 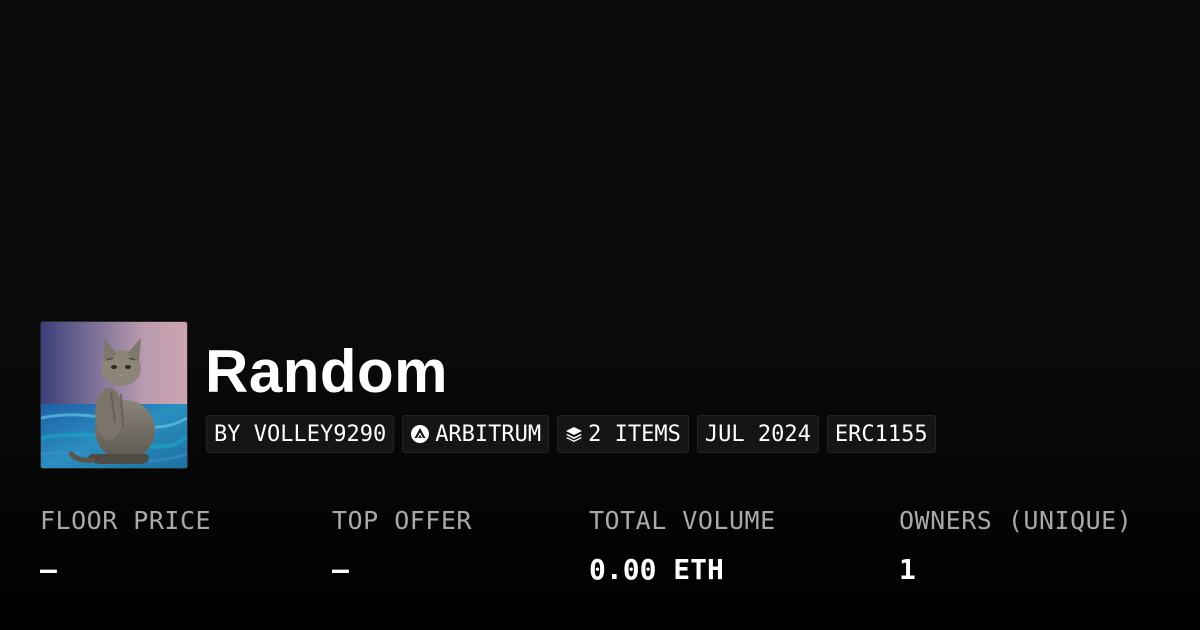 What do you see at coordinates (634, 434) in the screenshot?
I see `items-label: 2 ITEMS` at bounding box center [634, 434].